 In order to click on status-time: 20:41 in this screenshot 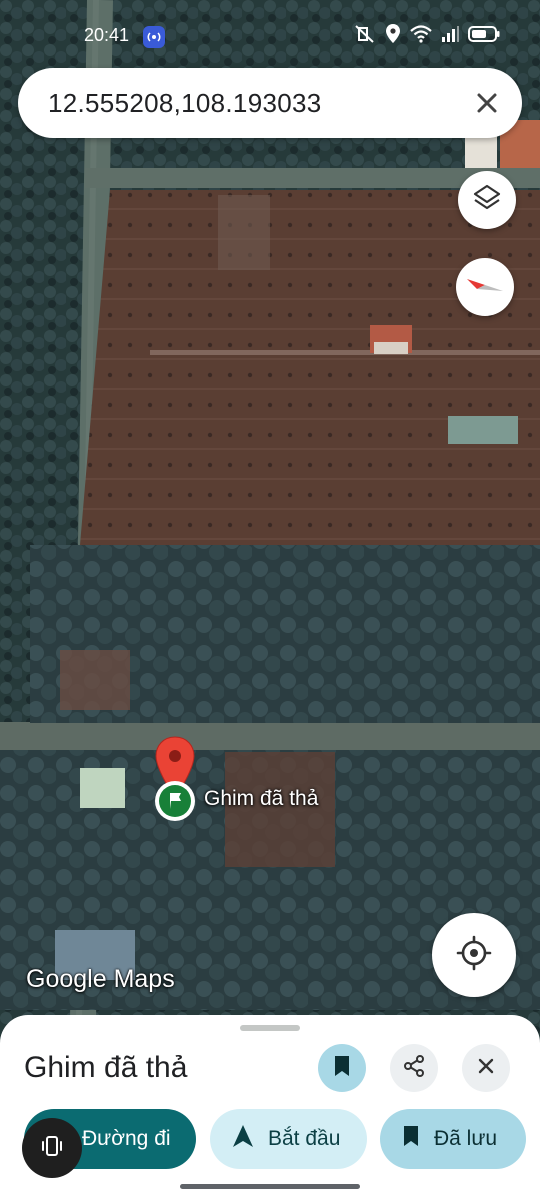, I will do `click(107, 35)`.